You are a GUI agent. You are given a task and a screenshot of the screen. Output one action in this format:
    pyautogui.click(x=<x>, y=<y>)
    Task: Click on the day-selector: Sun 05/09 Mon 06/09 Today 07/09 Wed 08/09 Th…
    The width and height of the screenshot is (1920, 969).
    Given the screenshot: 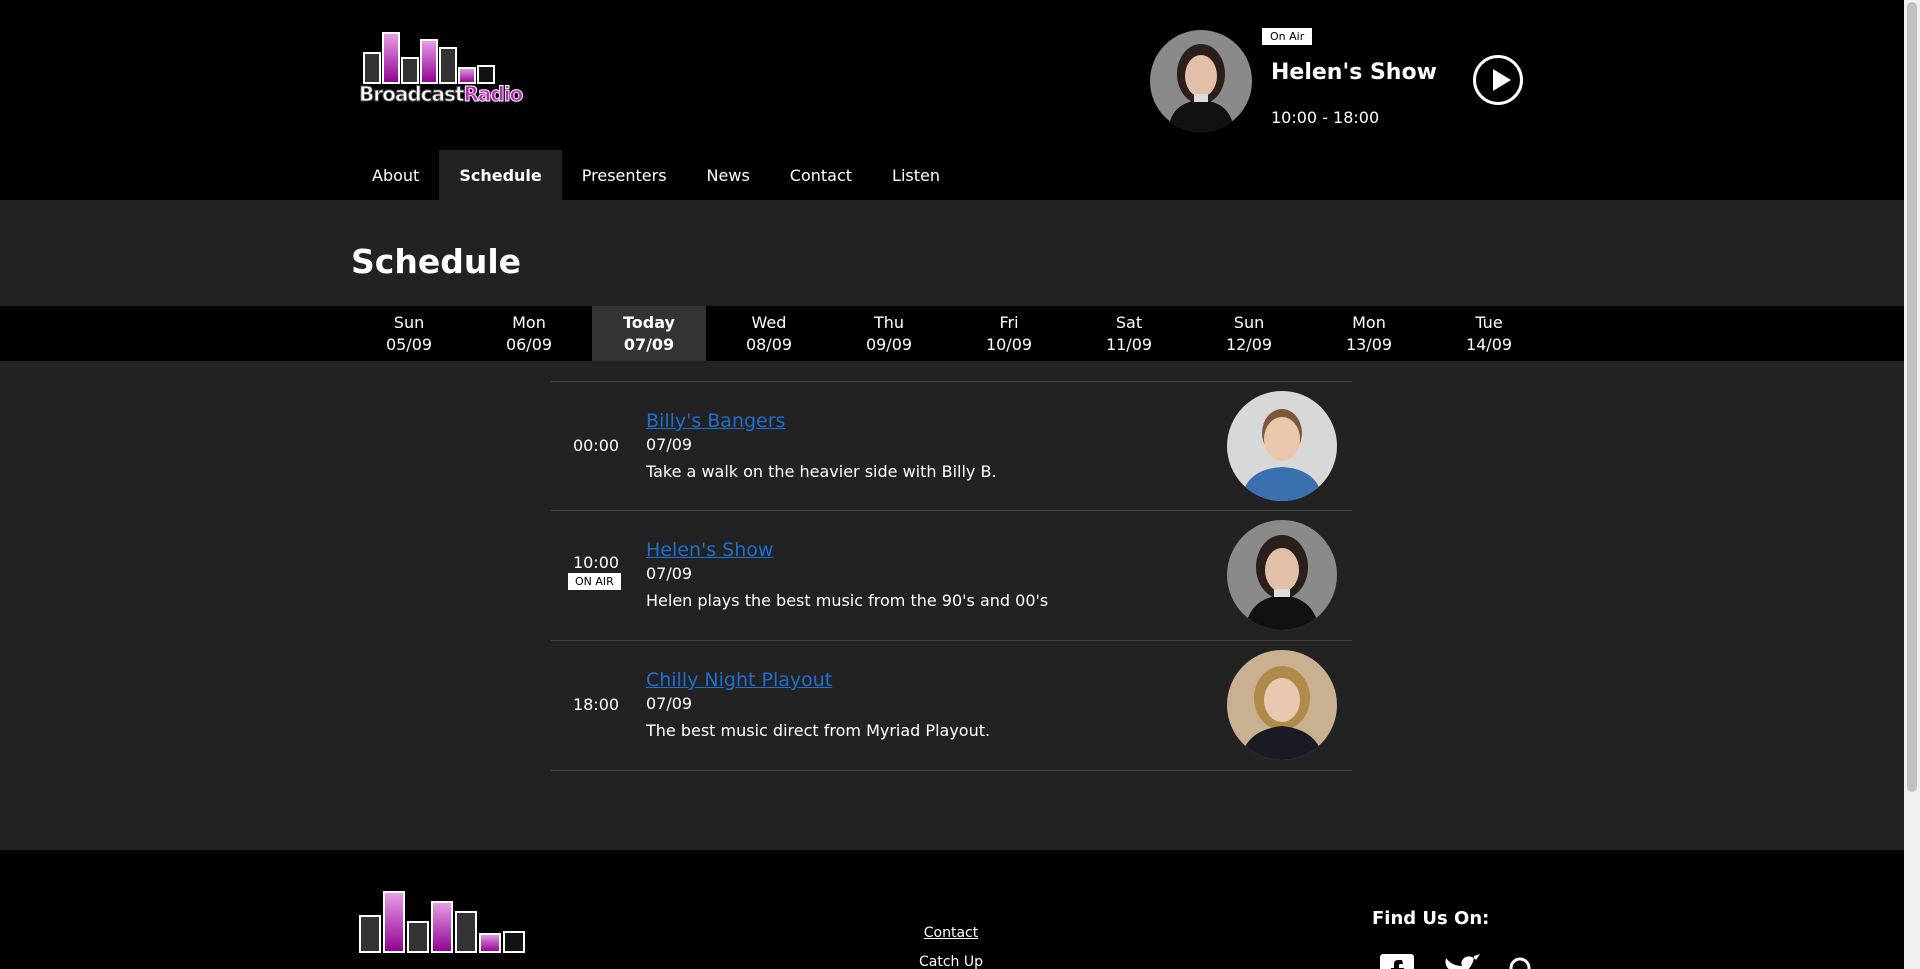 What is the action you would take?
    pyautogui.click(x=952, y=333)
    